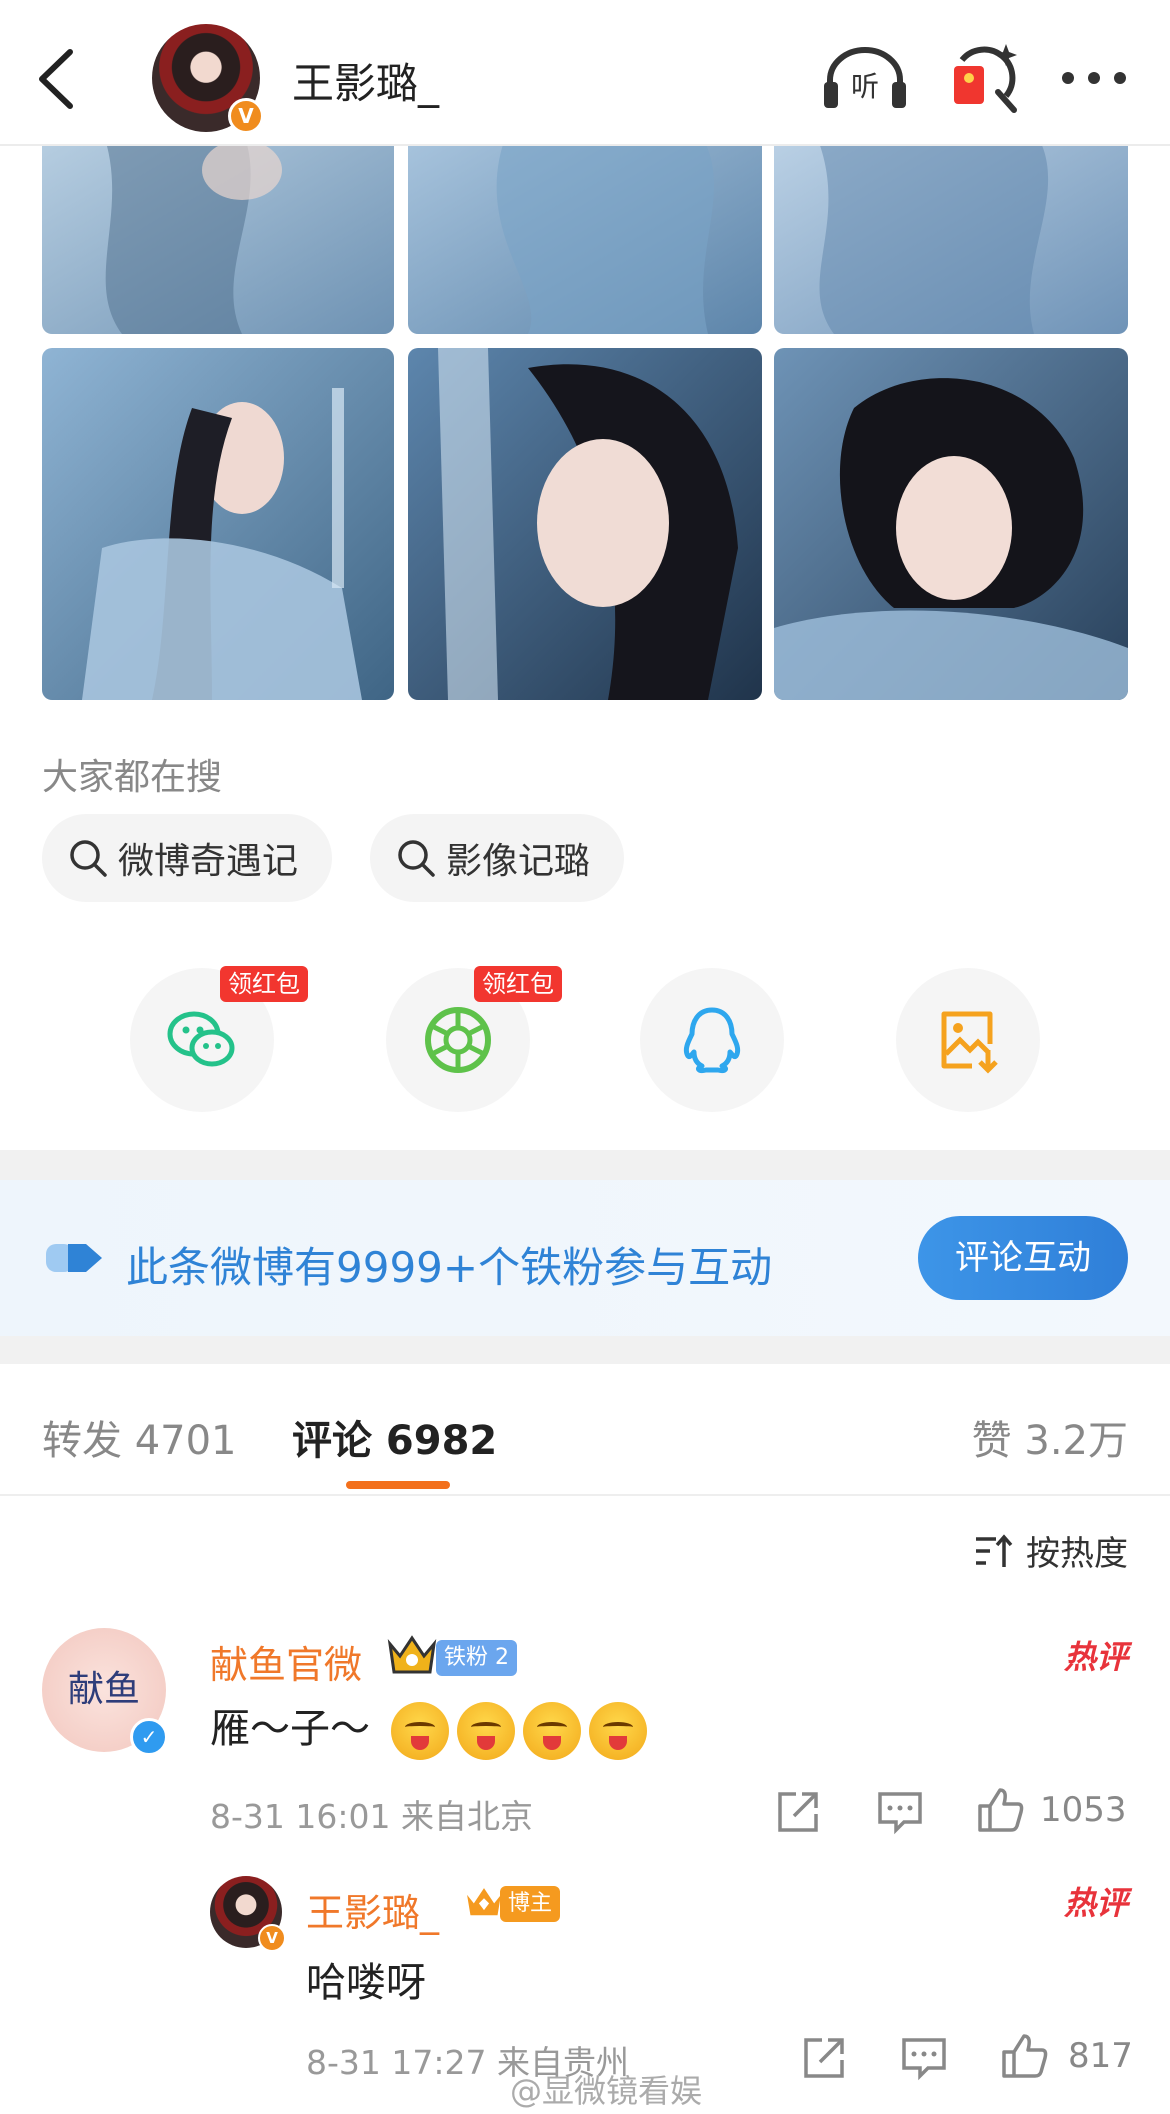  What do you see at coordinates (585, 1430) in the screenshot?
I see `post-tabs: 转发 4701 评论 6982 赞 3.2万` at bounding box center [585, 1430].